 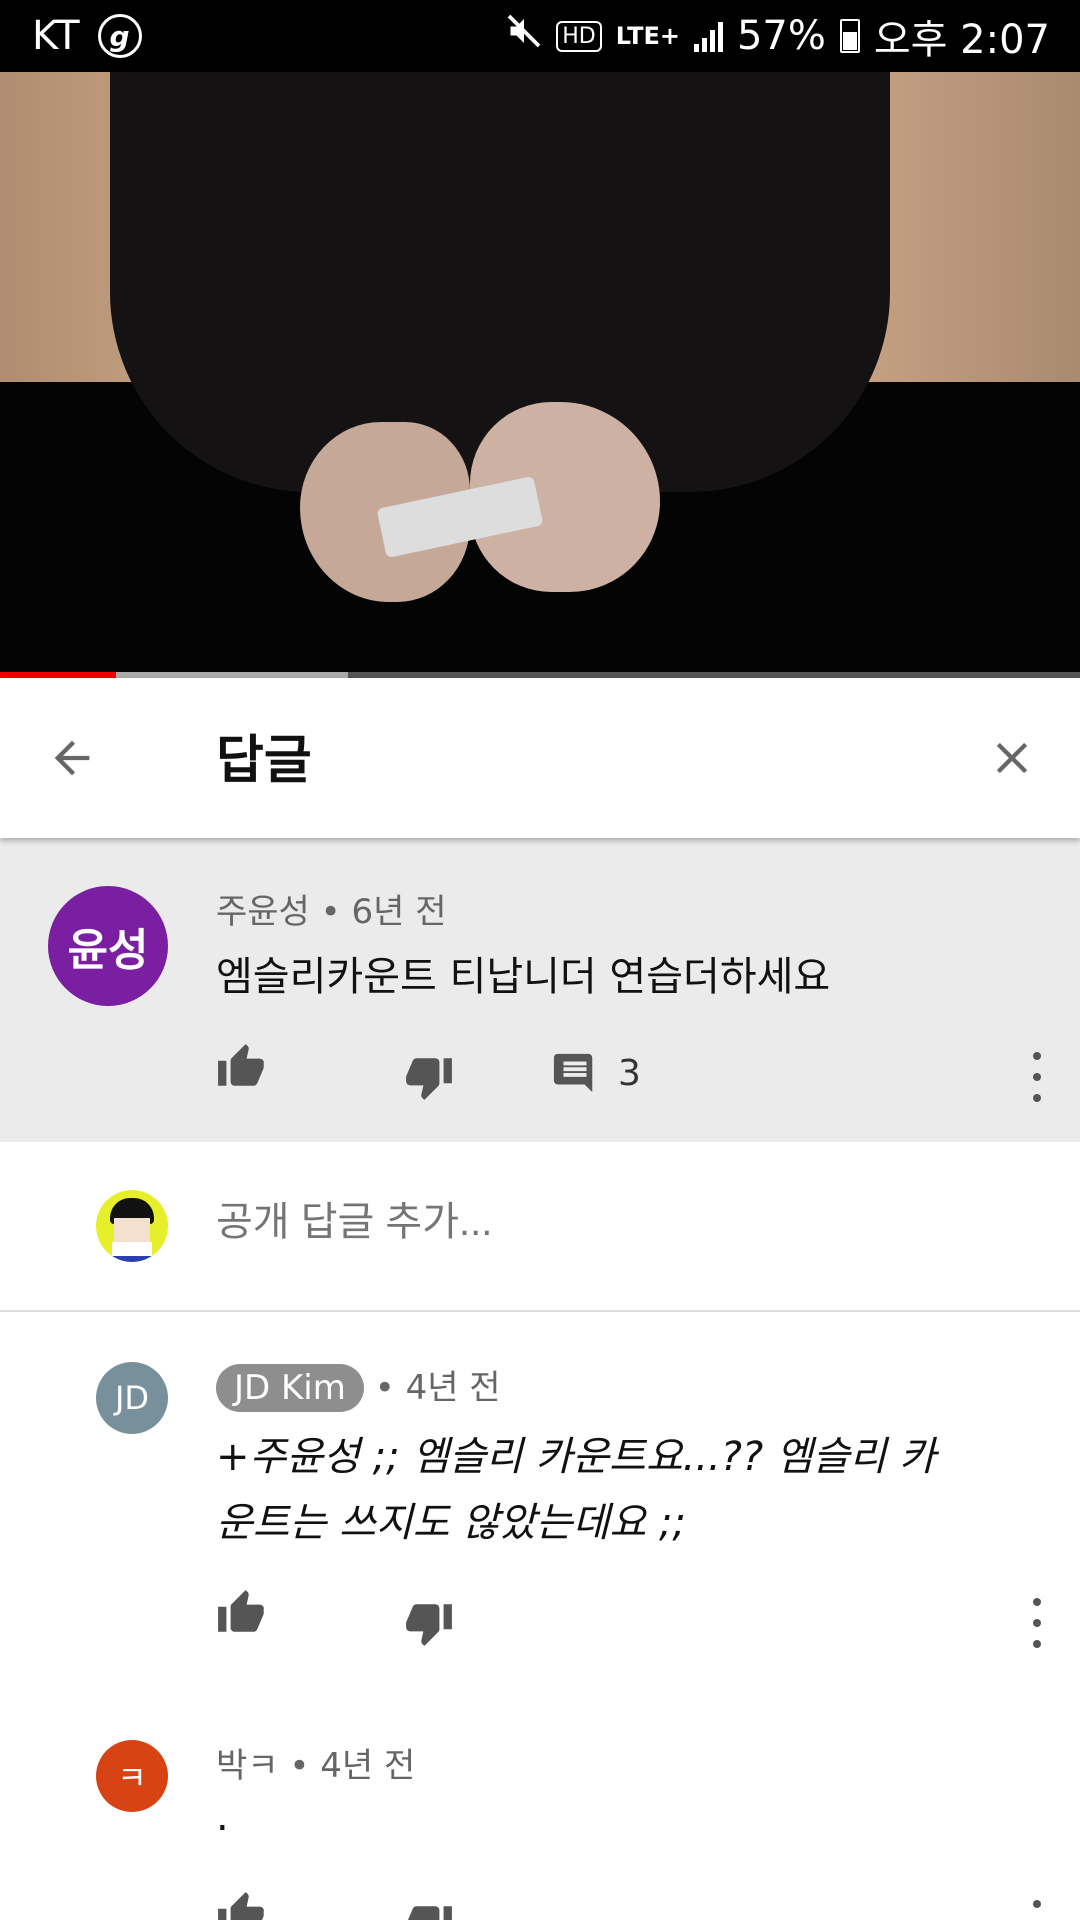 I want to click on status-left: KT g, so click(x=87, y=36).